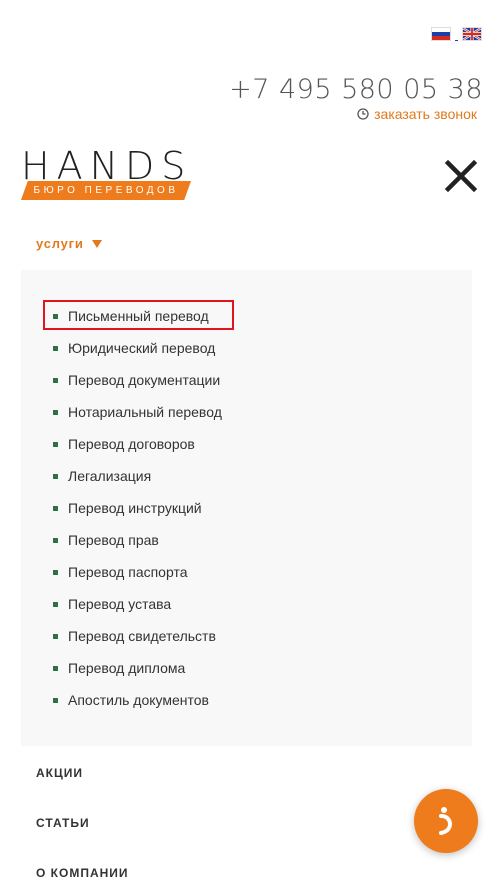 The width and height of the screenshot is (501, 877). Describe the element at coordinates (441, 34) in the screenshot. I see `russia-flag-icon` at that location.